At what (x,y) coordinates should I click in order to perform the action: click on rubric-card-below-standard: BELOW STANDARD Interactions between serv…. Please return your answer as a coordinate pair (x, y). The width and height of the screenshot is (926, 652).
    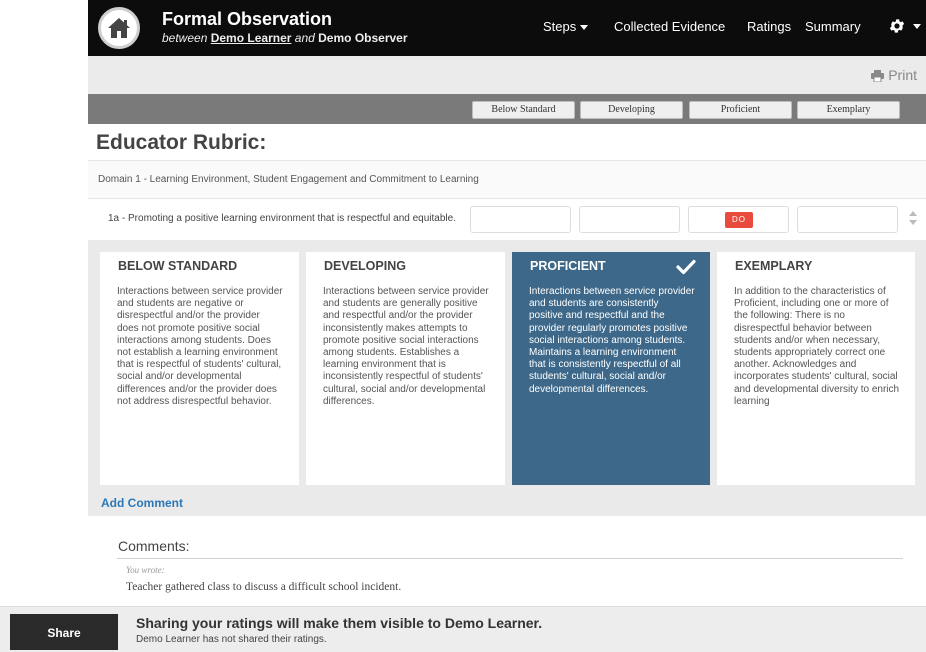
    Looking at the image, I should click on (199, 368).